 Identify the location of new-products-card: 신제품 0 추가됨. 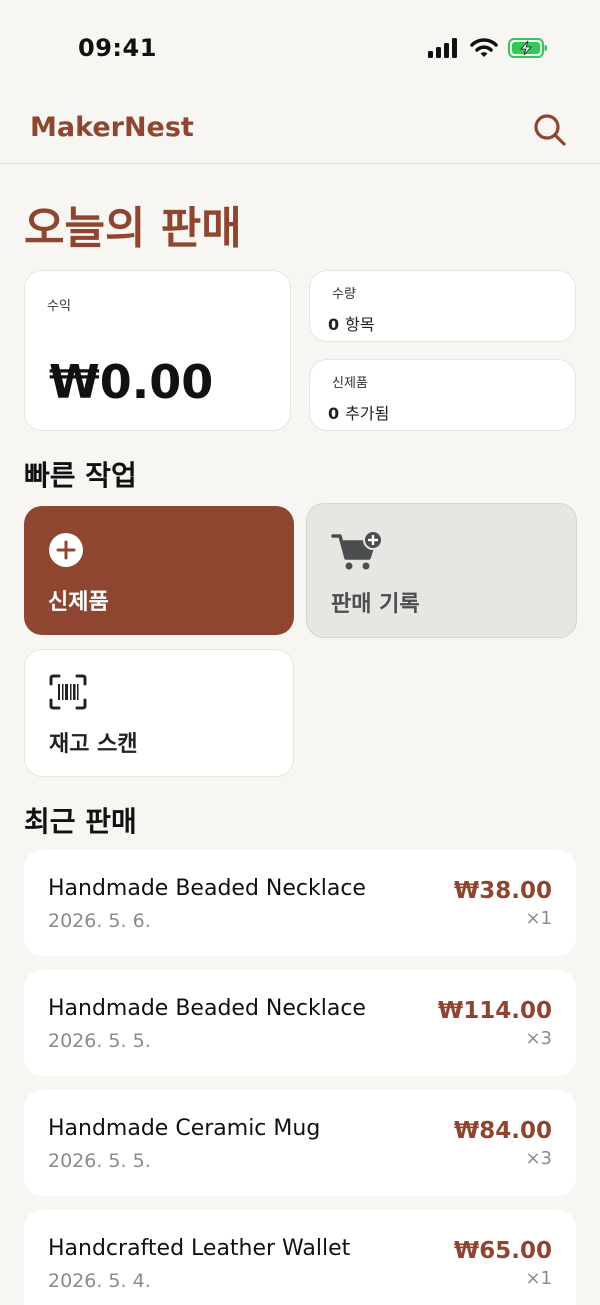
(442, 395).